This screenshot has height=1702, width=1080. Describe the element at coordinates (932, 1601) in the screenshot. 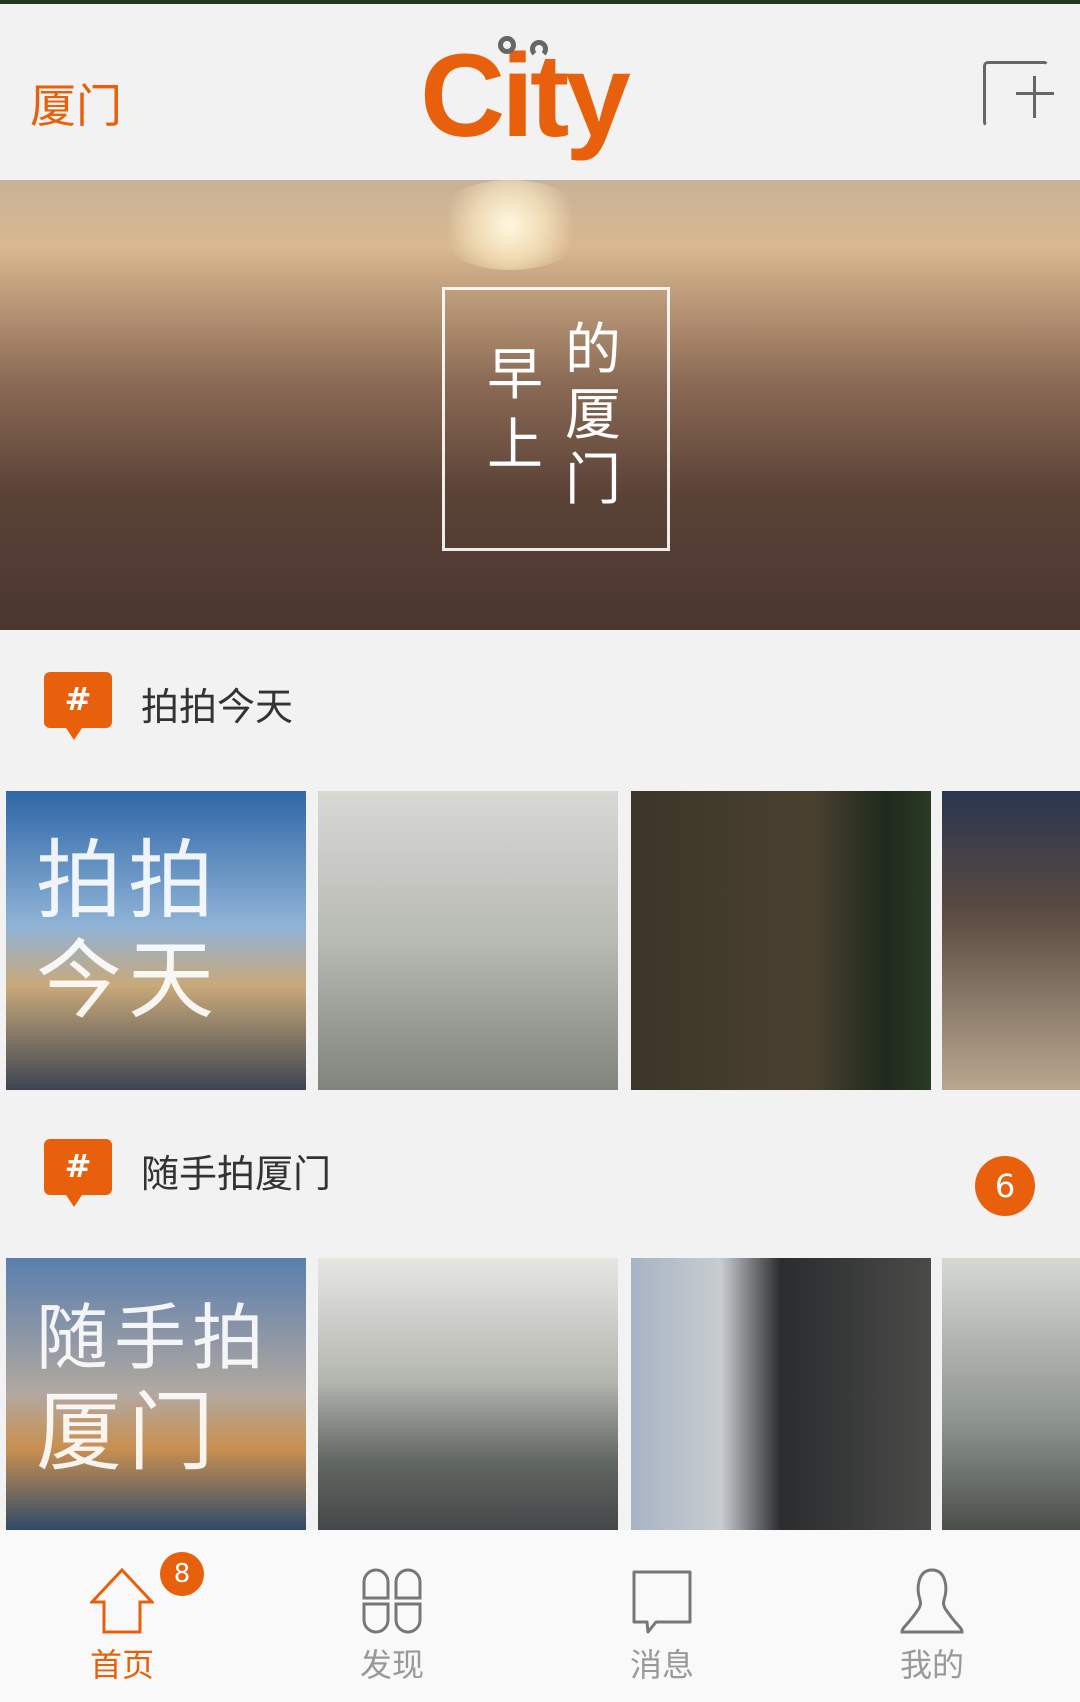

I see `profile-person-icon` at that location.